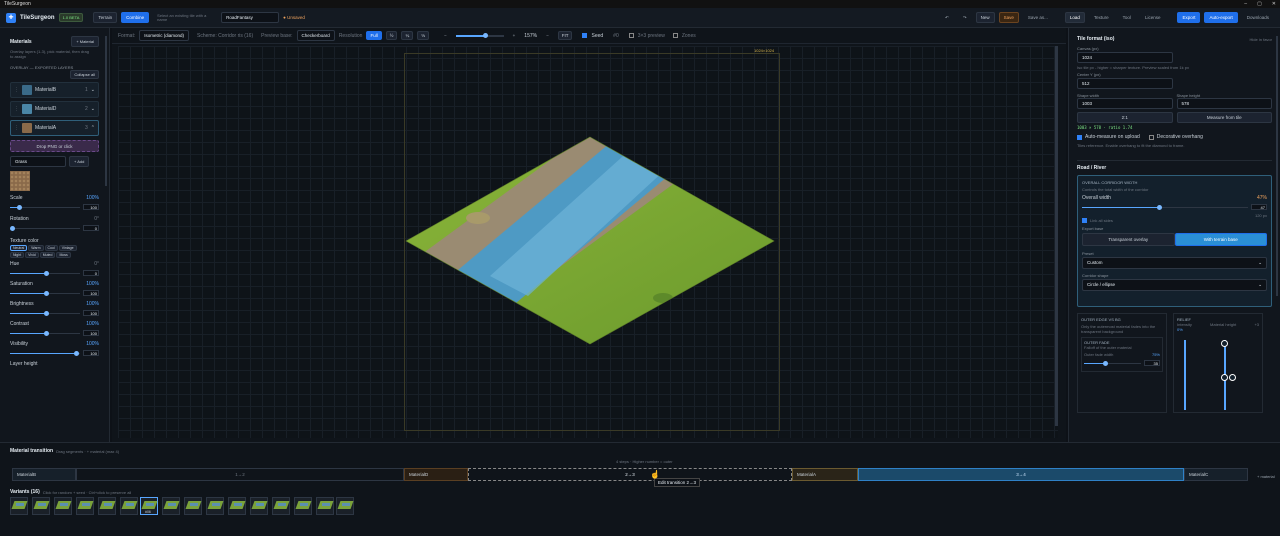  Describe the element at coordinates (1008, 17) in the screenshot. I see `save-button: Save` at that location.